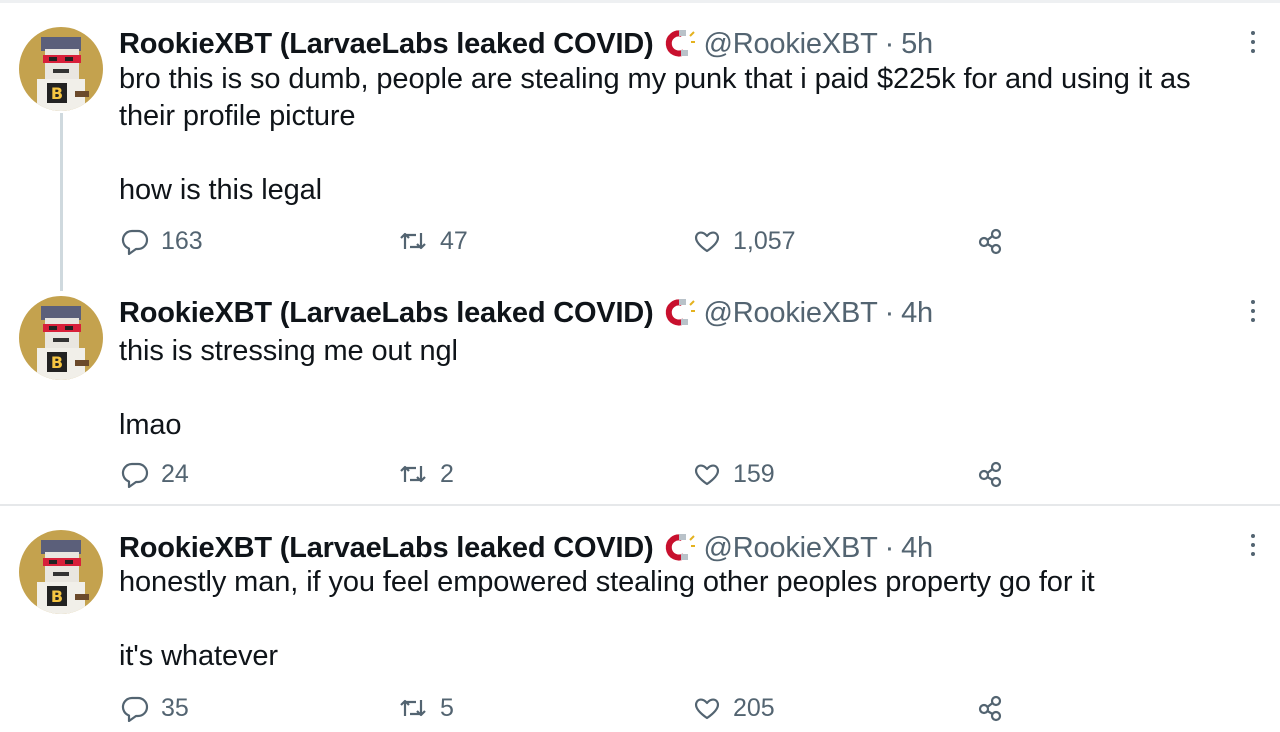 This screenshot has height=732, width=1280. What do you see at coordinates (182, 240) in the screenshot?
I see `reply-count: 163` at bounding box center [182, 240].